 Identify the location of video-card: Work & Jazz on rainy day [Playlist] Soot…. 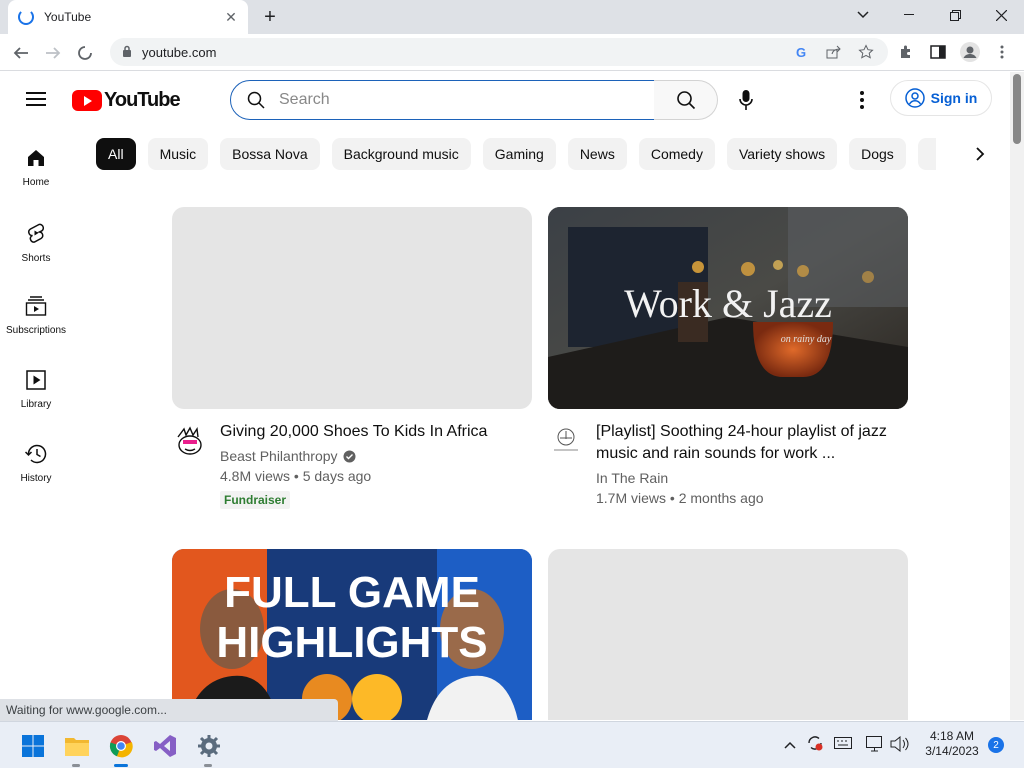
(728, 367).